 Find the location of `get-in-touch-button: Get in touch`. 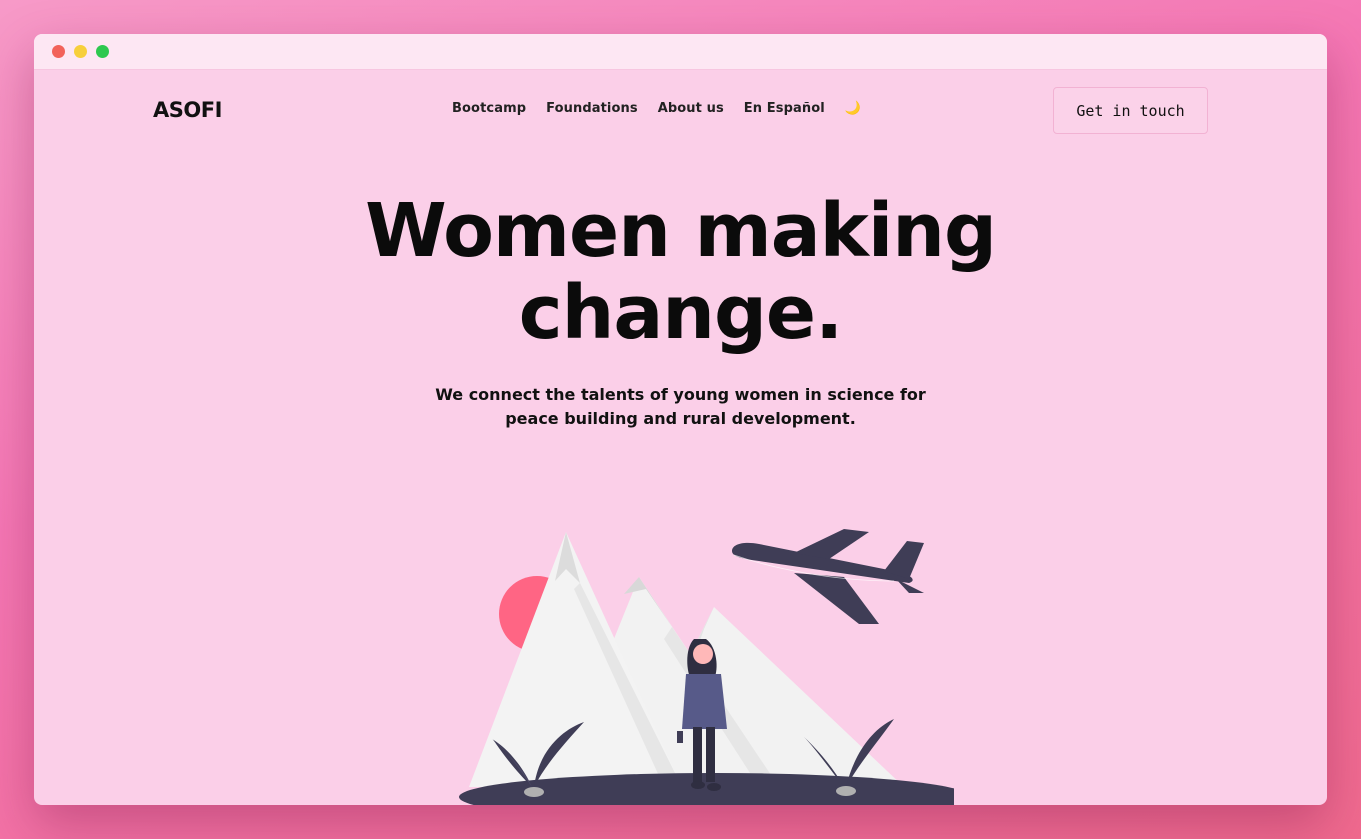

get-in-touch-button: Get in touch is located at coordinates (1130, 110).